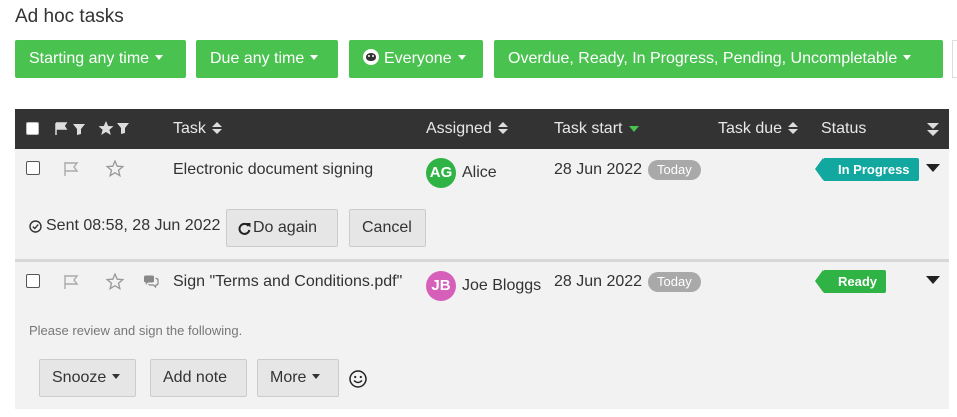  What do you see at coordinates (133, 225) in the screenshot?
I see `sent-status-text: Sent 08:58, 28 Jun 2022` at bounding box center [133, 225].